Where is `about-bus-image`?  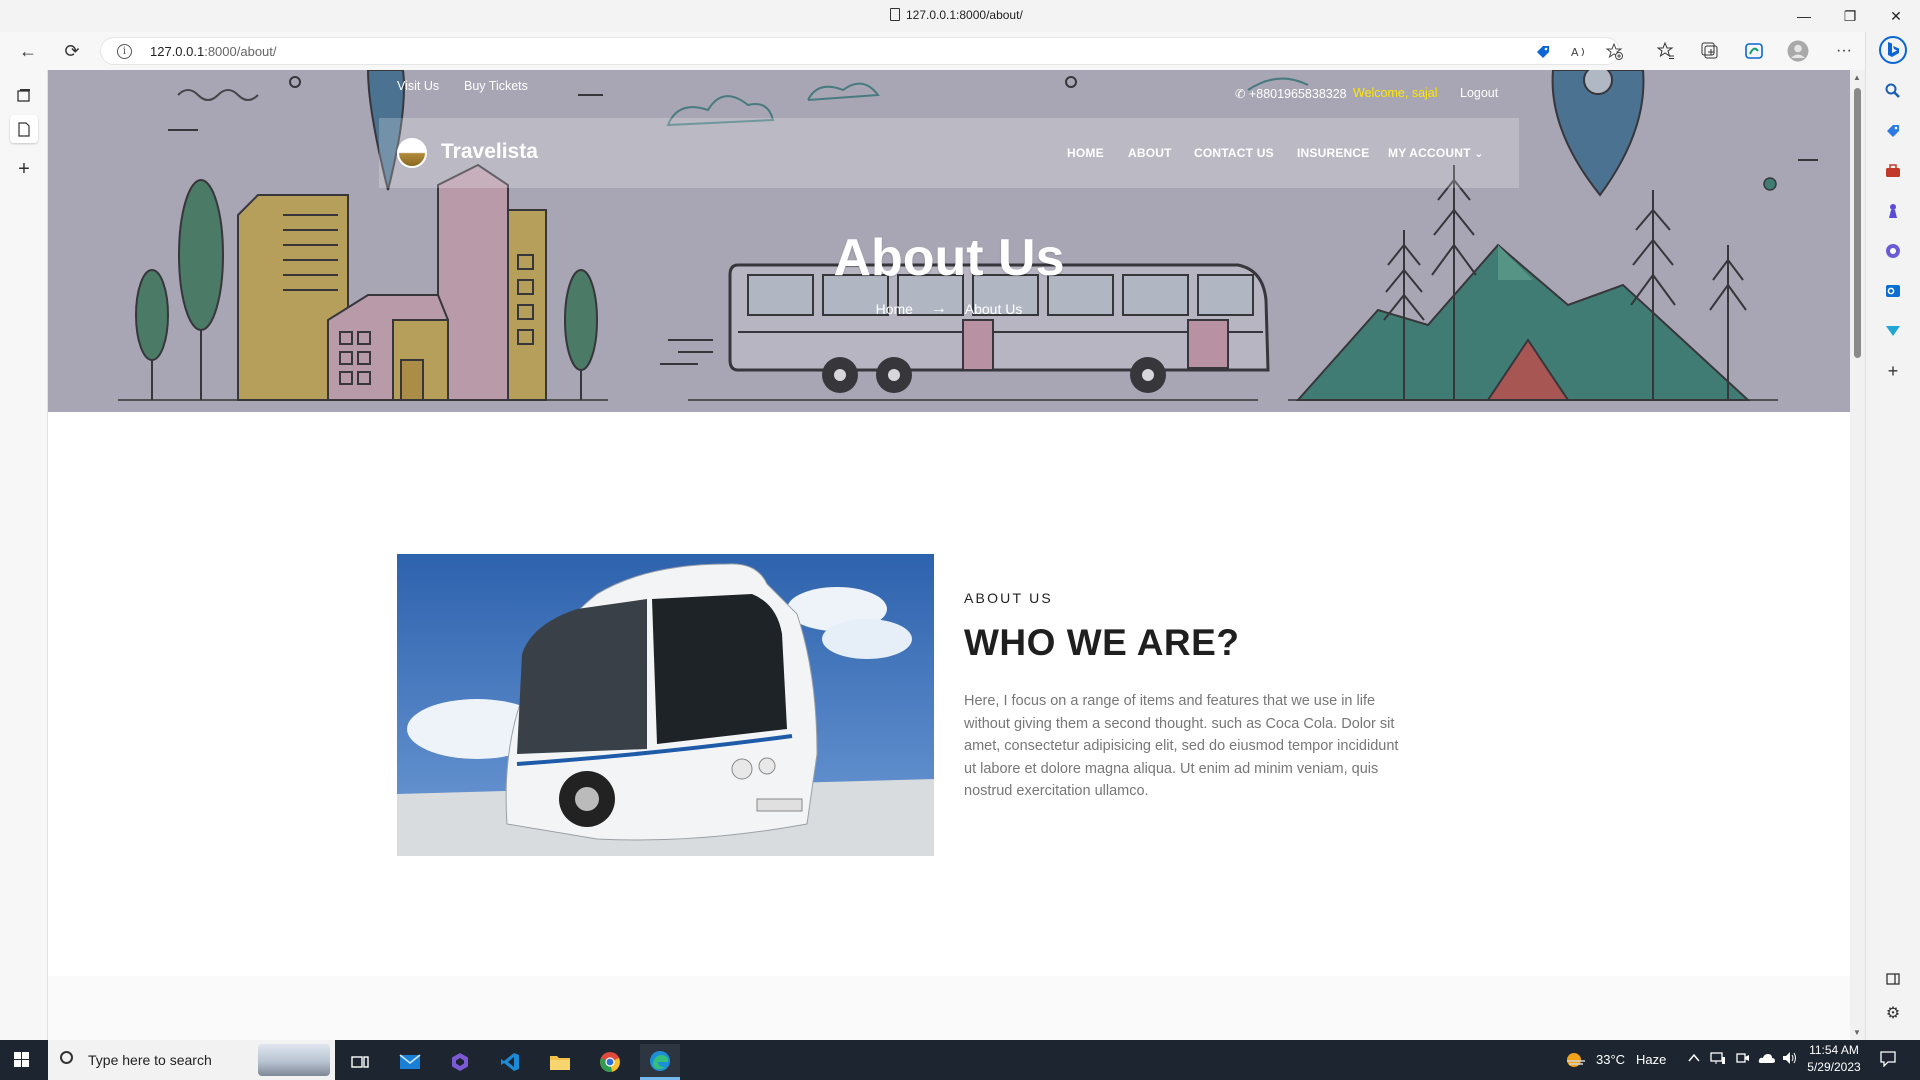
about-bus-image is located at coordinates (665, 705).